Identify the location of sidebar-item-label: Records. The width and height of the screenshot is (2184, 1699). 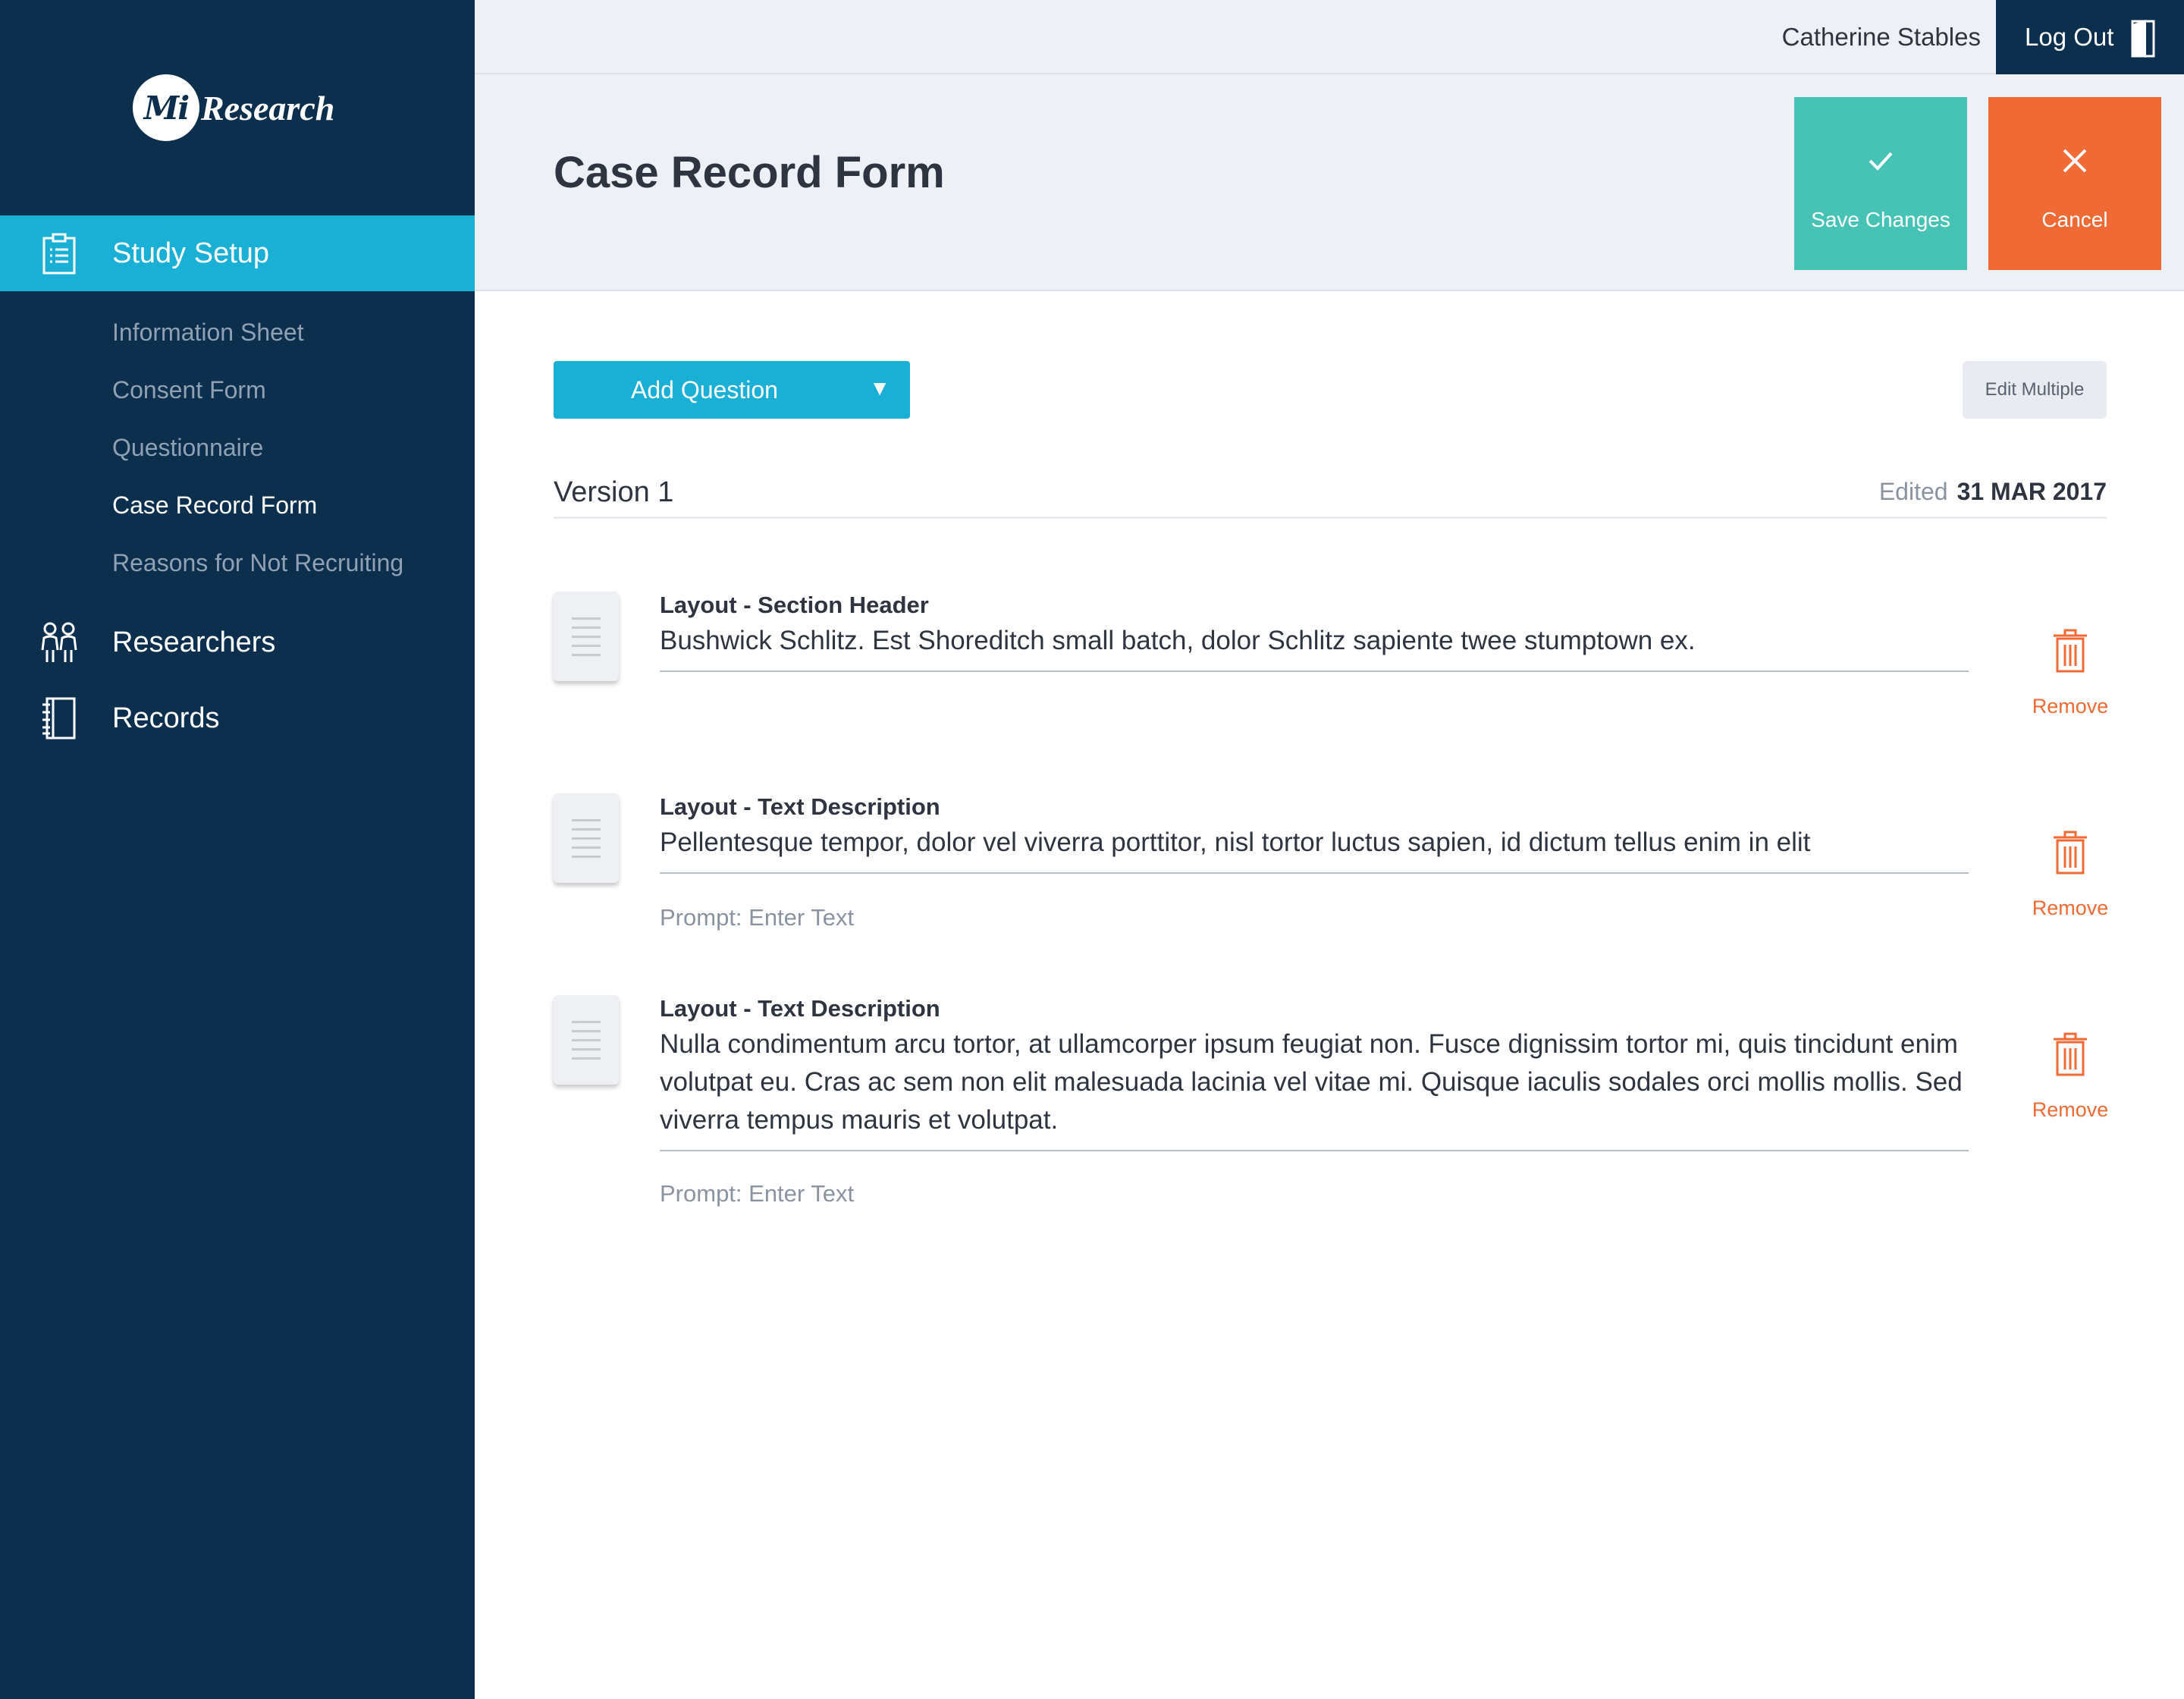
(166, 718).